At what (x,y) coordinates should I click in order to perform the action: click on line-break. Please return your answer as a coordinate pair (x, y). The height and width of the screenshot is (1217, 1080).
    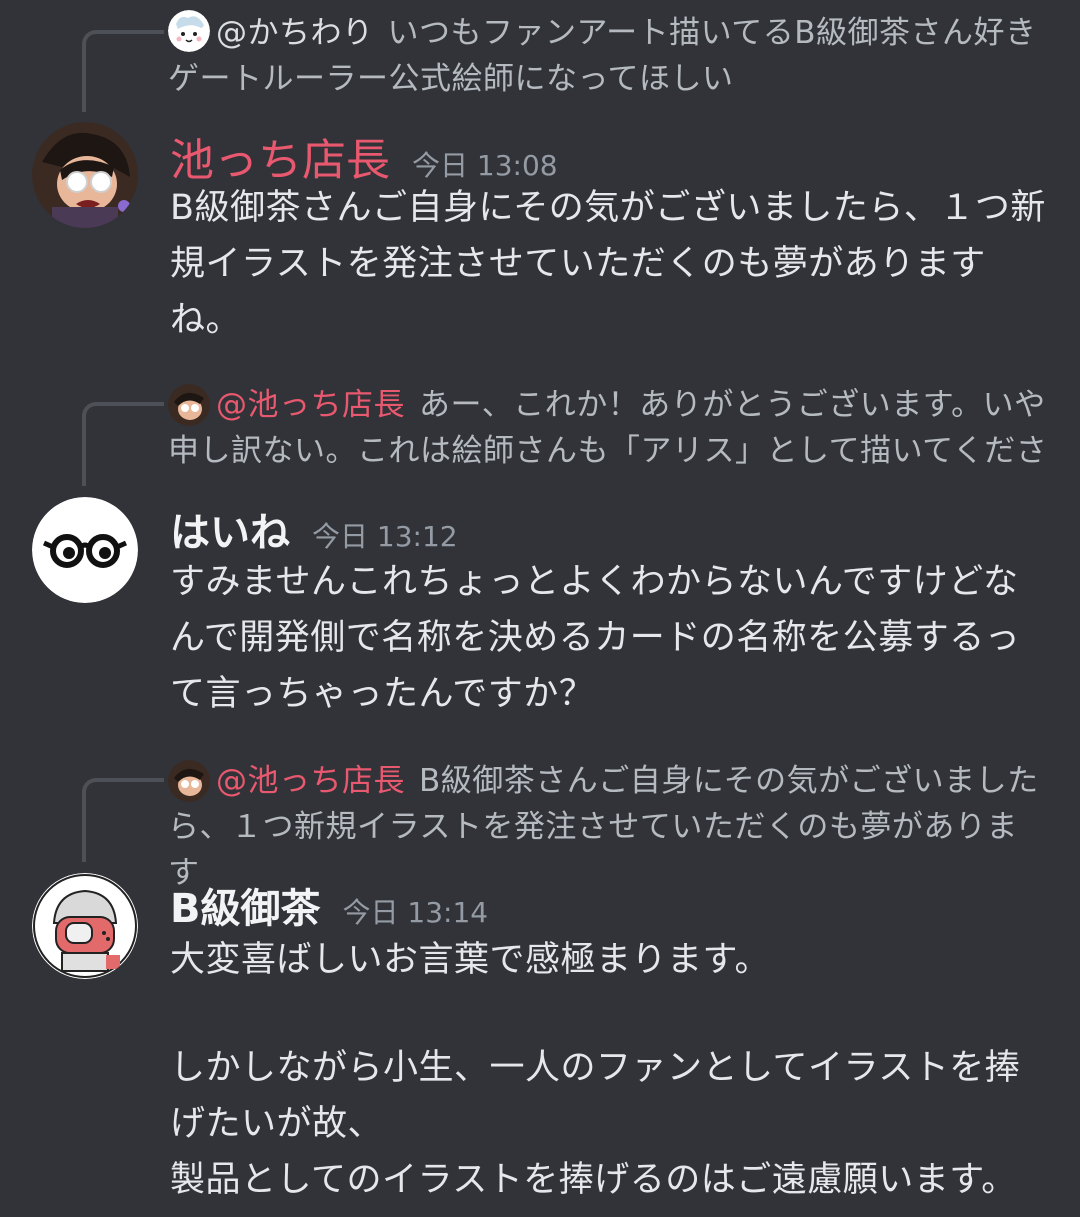
    Looking at the image, I should click on (610, 1014).